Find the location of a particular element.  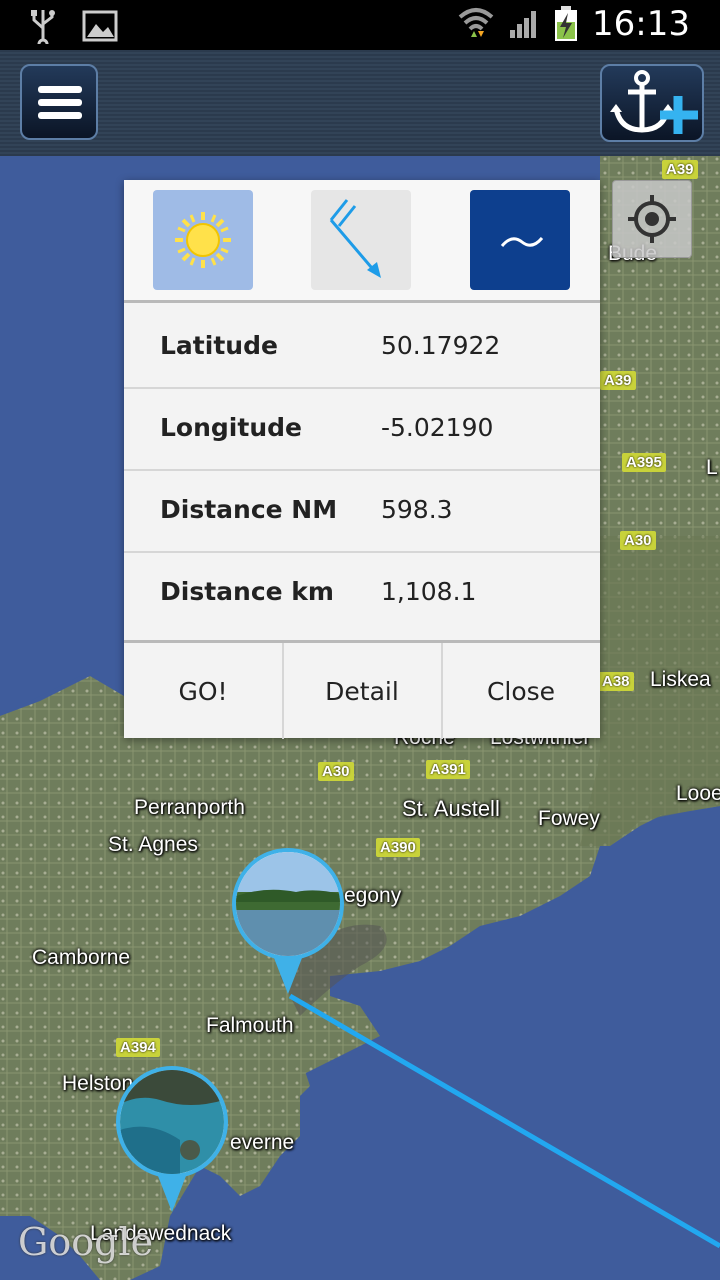

place-label: Liskea is located at coordinates (680, 679).